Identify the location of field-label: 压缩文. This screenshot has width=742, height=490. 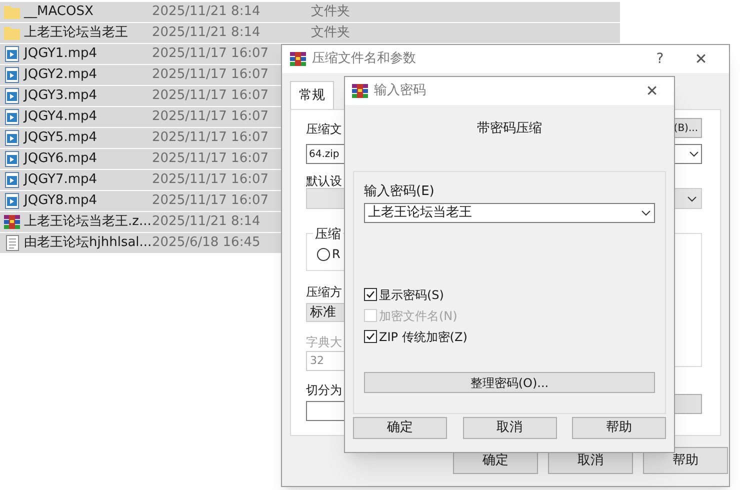
(324, 129).